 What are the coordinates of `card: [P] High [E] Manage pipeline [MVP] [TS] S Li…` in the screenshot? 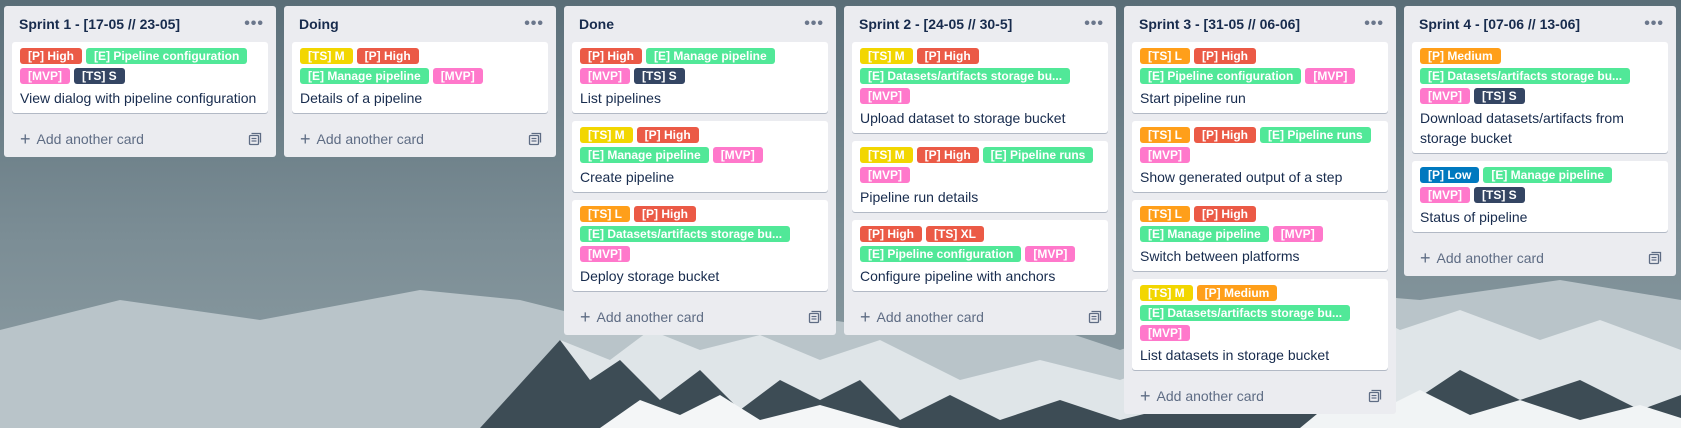 It's located at (700, 77).